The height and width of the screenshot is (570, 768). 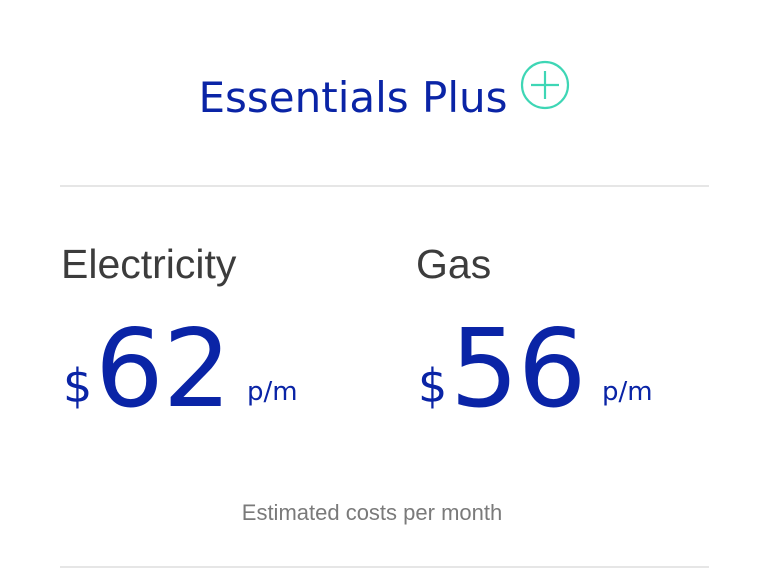 I want to click on plan-title: Essentials Plus, so click(x=353, y=97).